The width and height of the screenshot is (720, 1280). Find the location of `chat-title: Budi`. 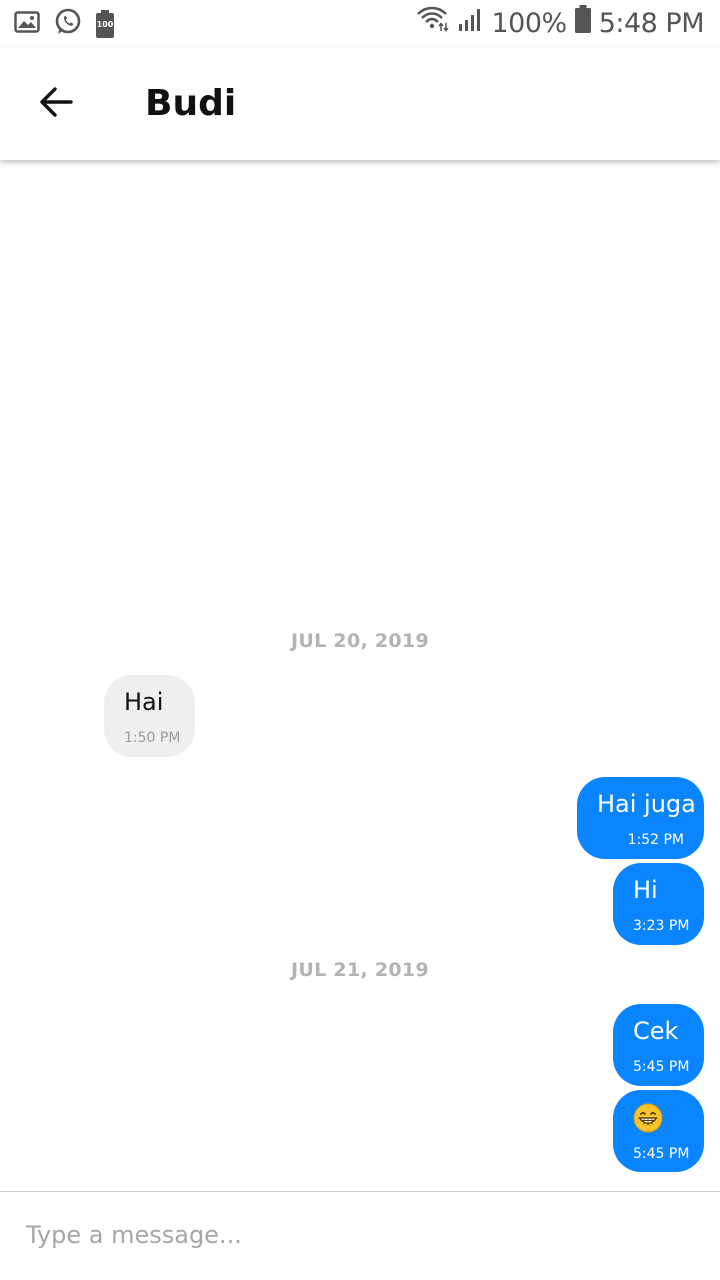

chat-title: Budi is located at coordinates (191, 103).